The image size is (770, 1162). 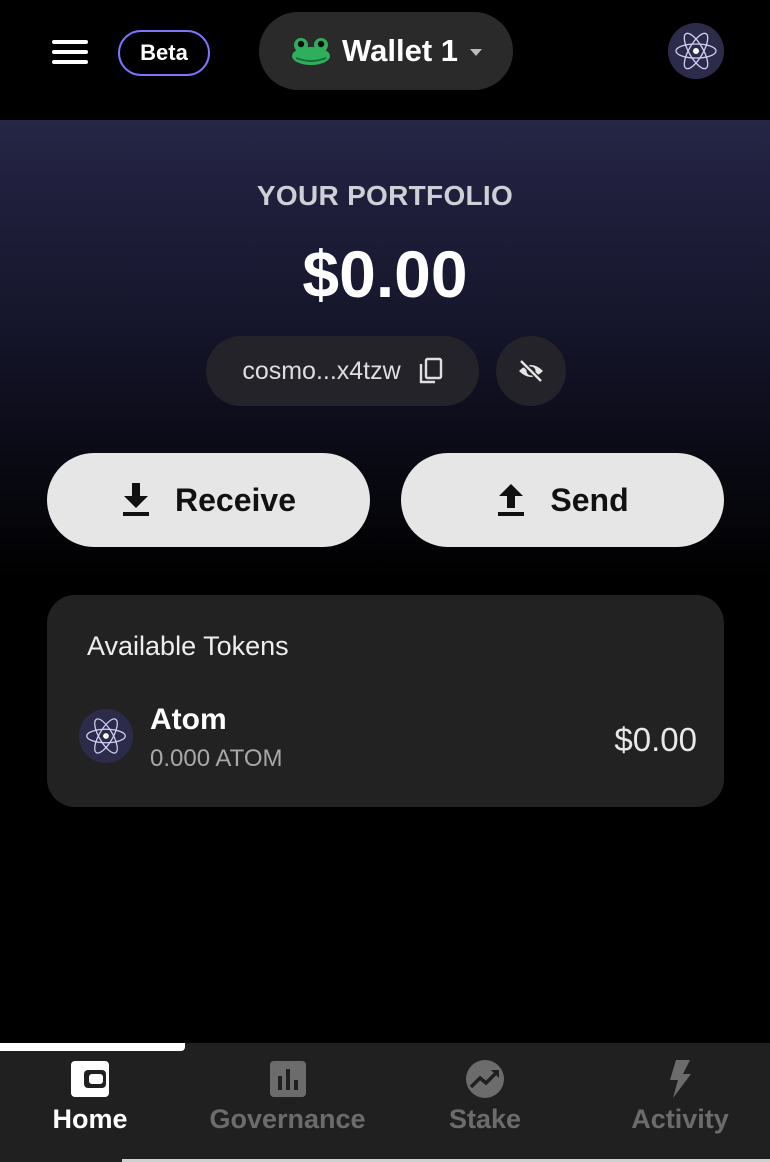 I want to click on cosmos-avatar-icon, so click(x=696, y=51).